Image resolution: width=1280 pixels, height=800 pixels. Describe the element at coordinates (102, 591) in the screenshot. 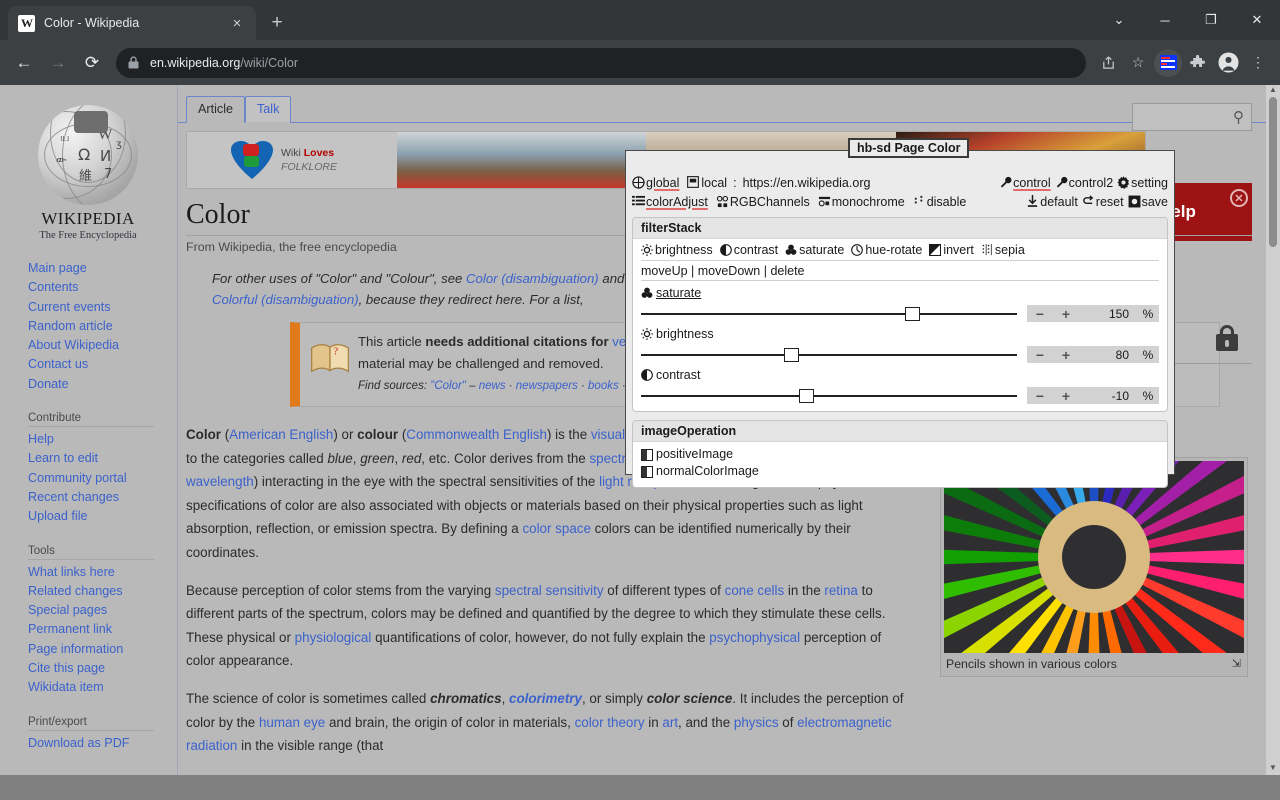

I see `sidebar-link-related-changes: Related changes` at that location.